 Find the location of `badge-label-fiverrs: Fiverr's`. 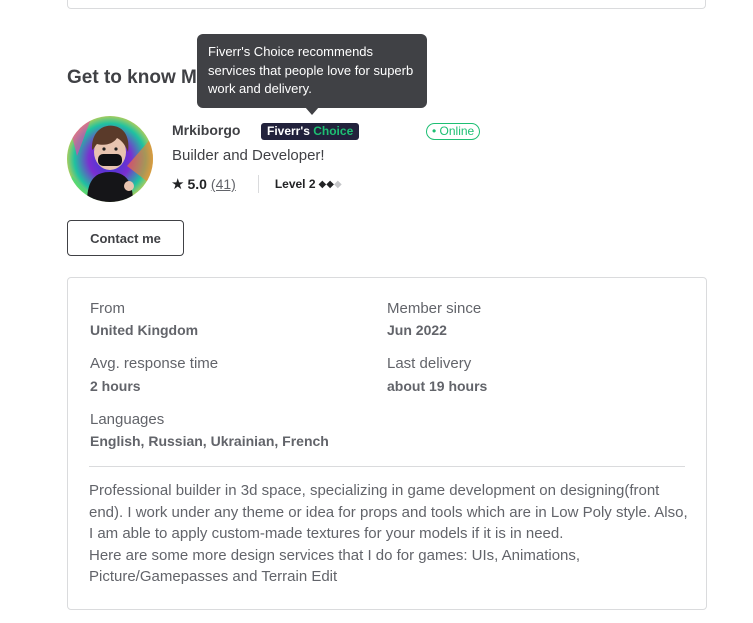

badge-label-fiverrs: Fiverr's is located at coordinates (288, 131).